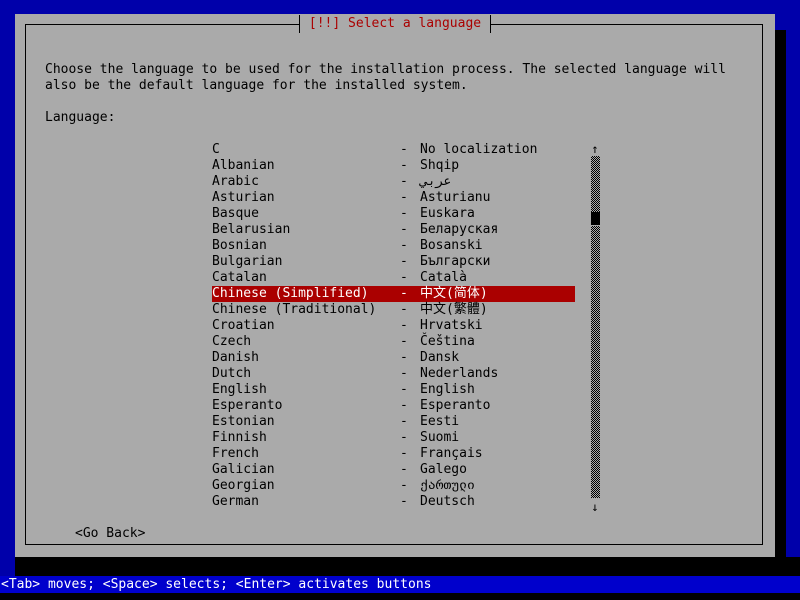  I want to click on scrollbar-trough-lower, so click(595, 362).